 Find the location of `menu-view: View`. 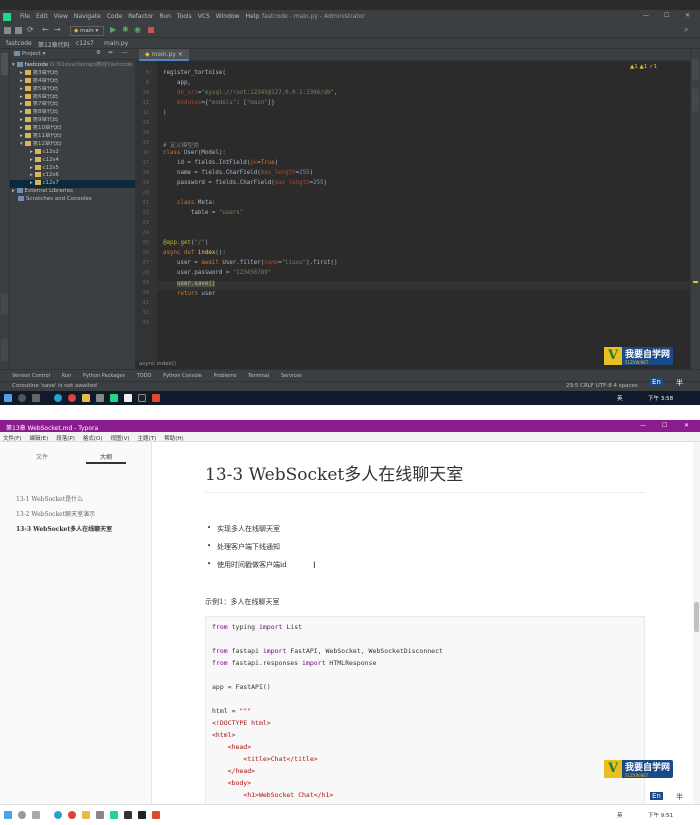

menu-view: View is located at coordinates (61, 16).